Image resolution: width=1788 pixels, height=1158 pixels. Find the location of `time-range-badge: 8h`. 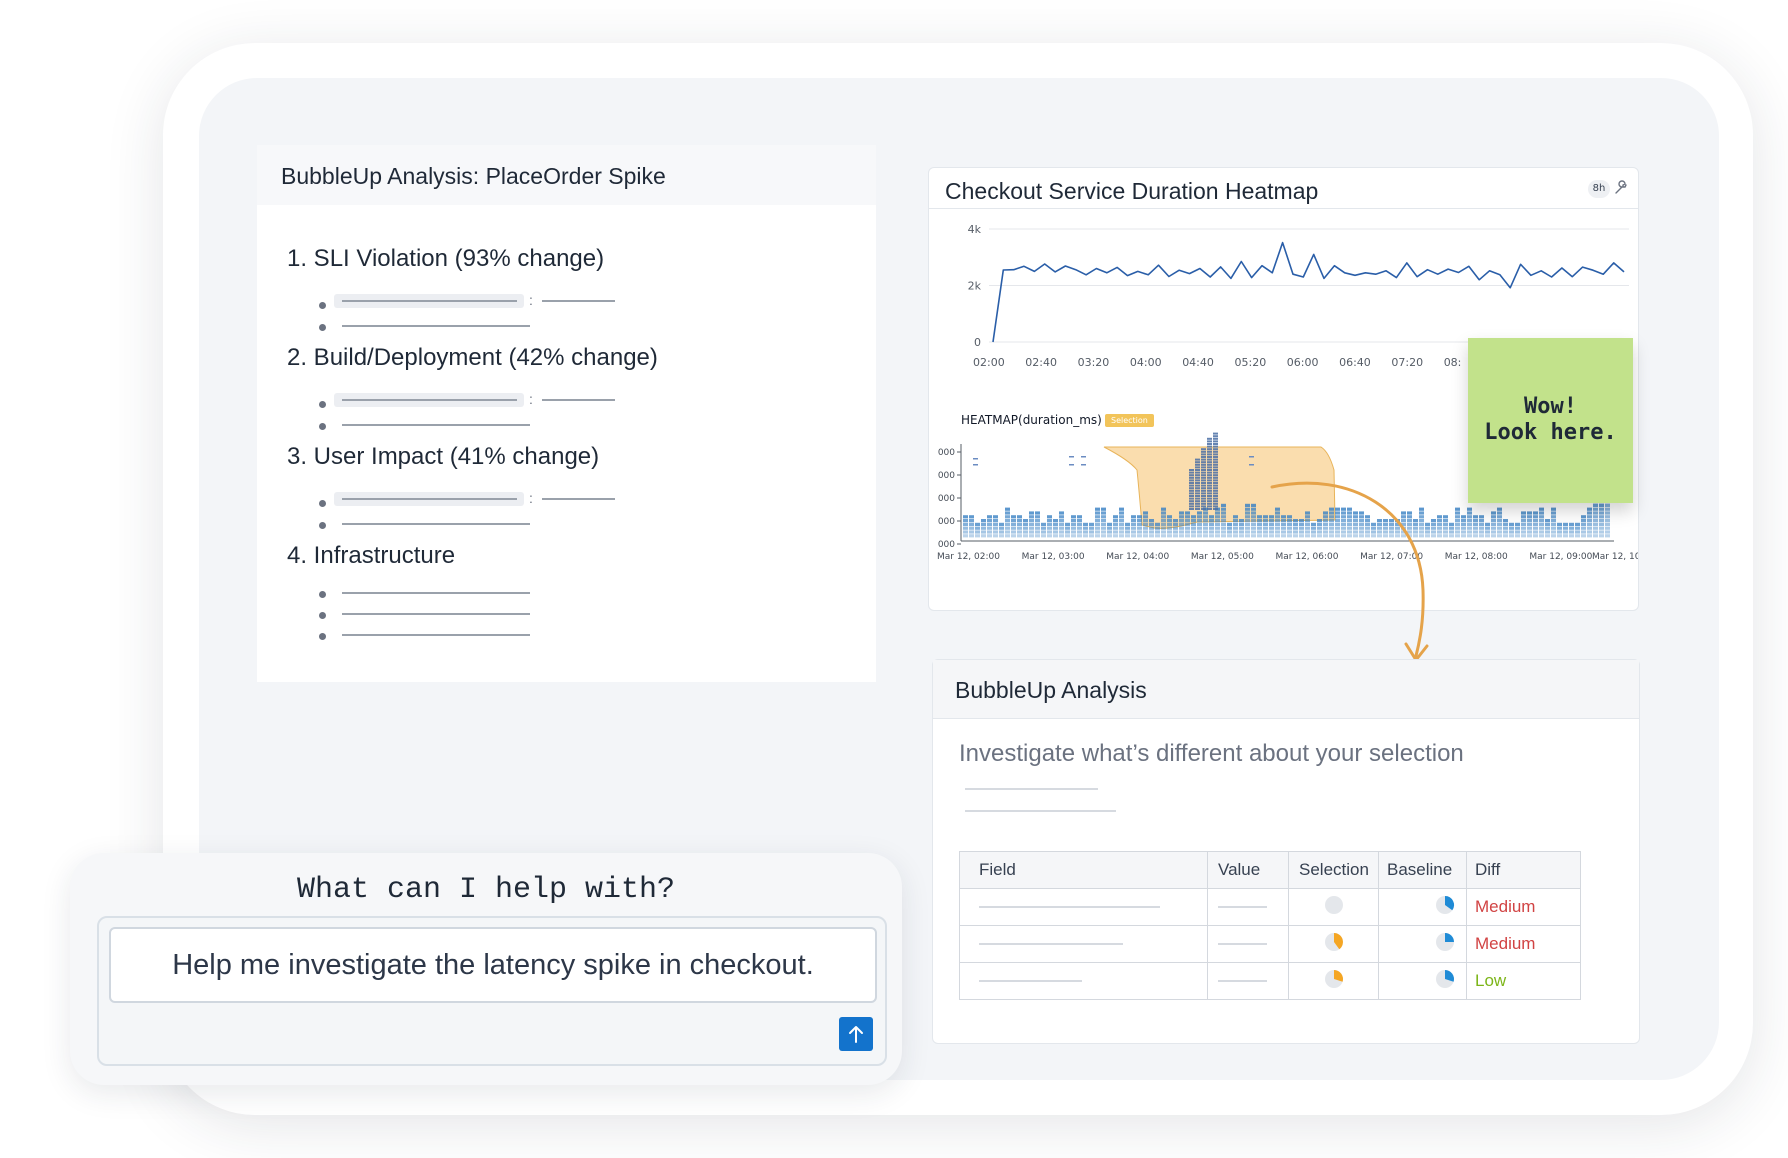

time-range-badge: 8h is located at coordinates (1599, 189).